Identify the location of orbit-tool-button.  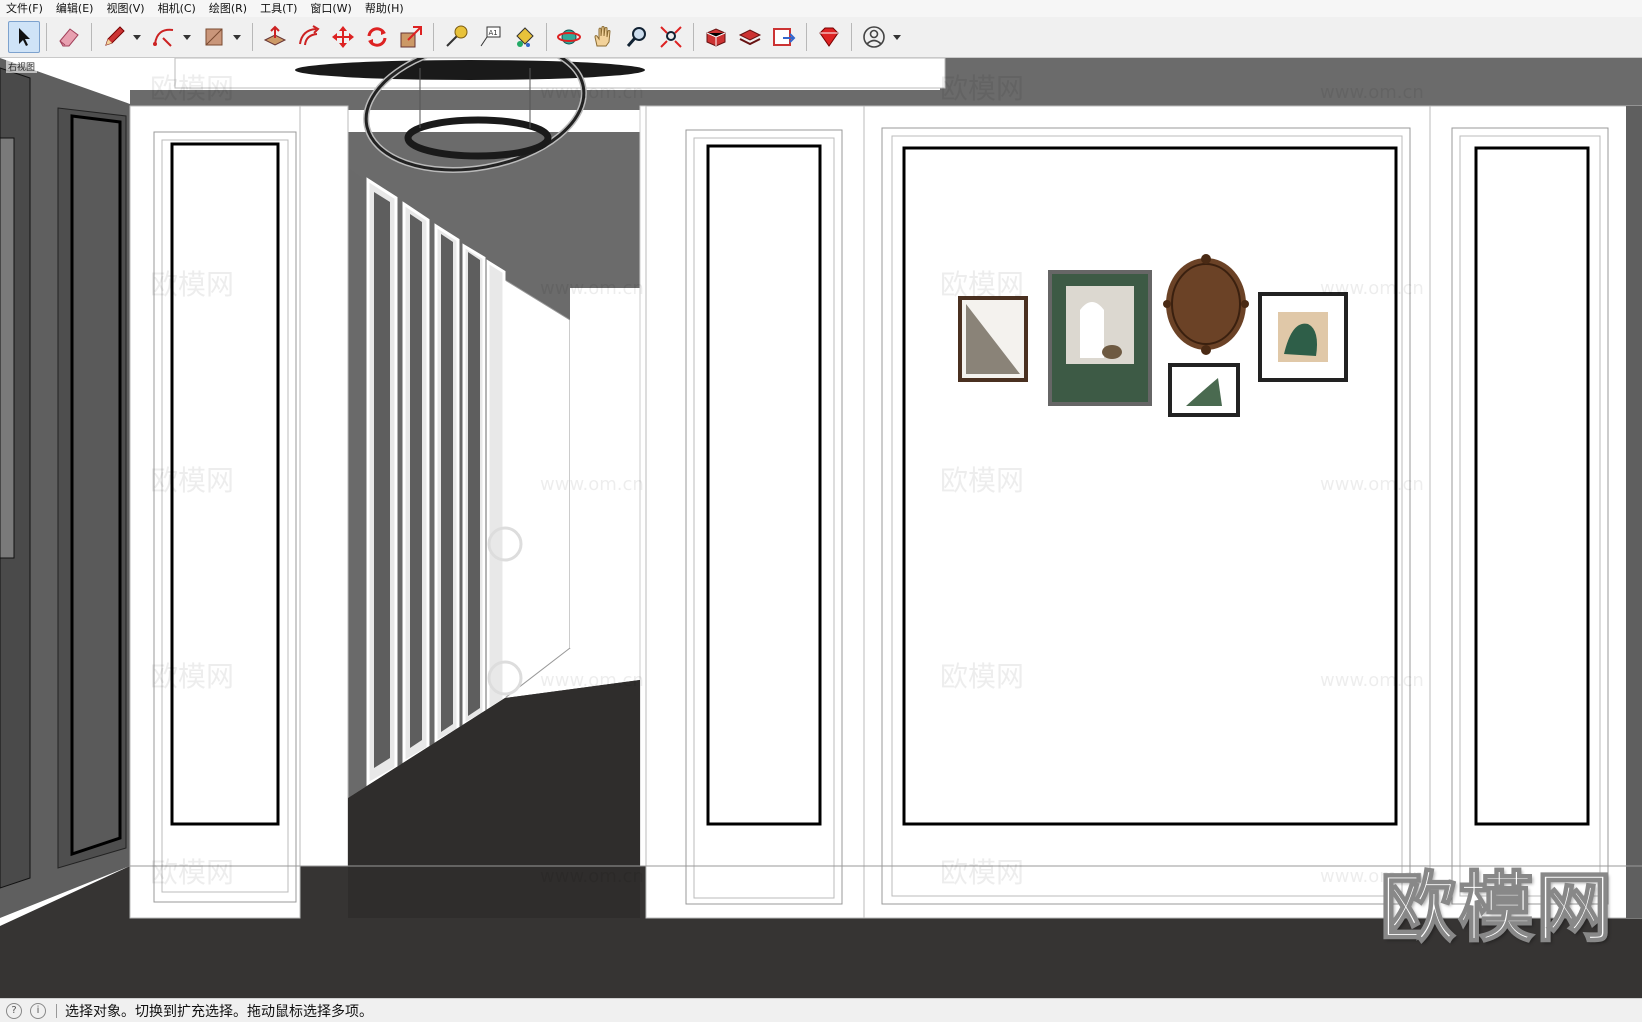
(569, 37).